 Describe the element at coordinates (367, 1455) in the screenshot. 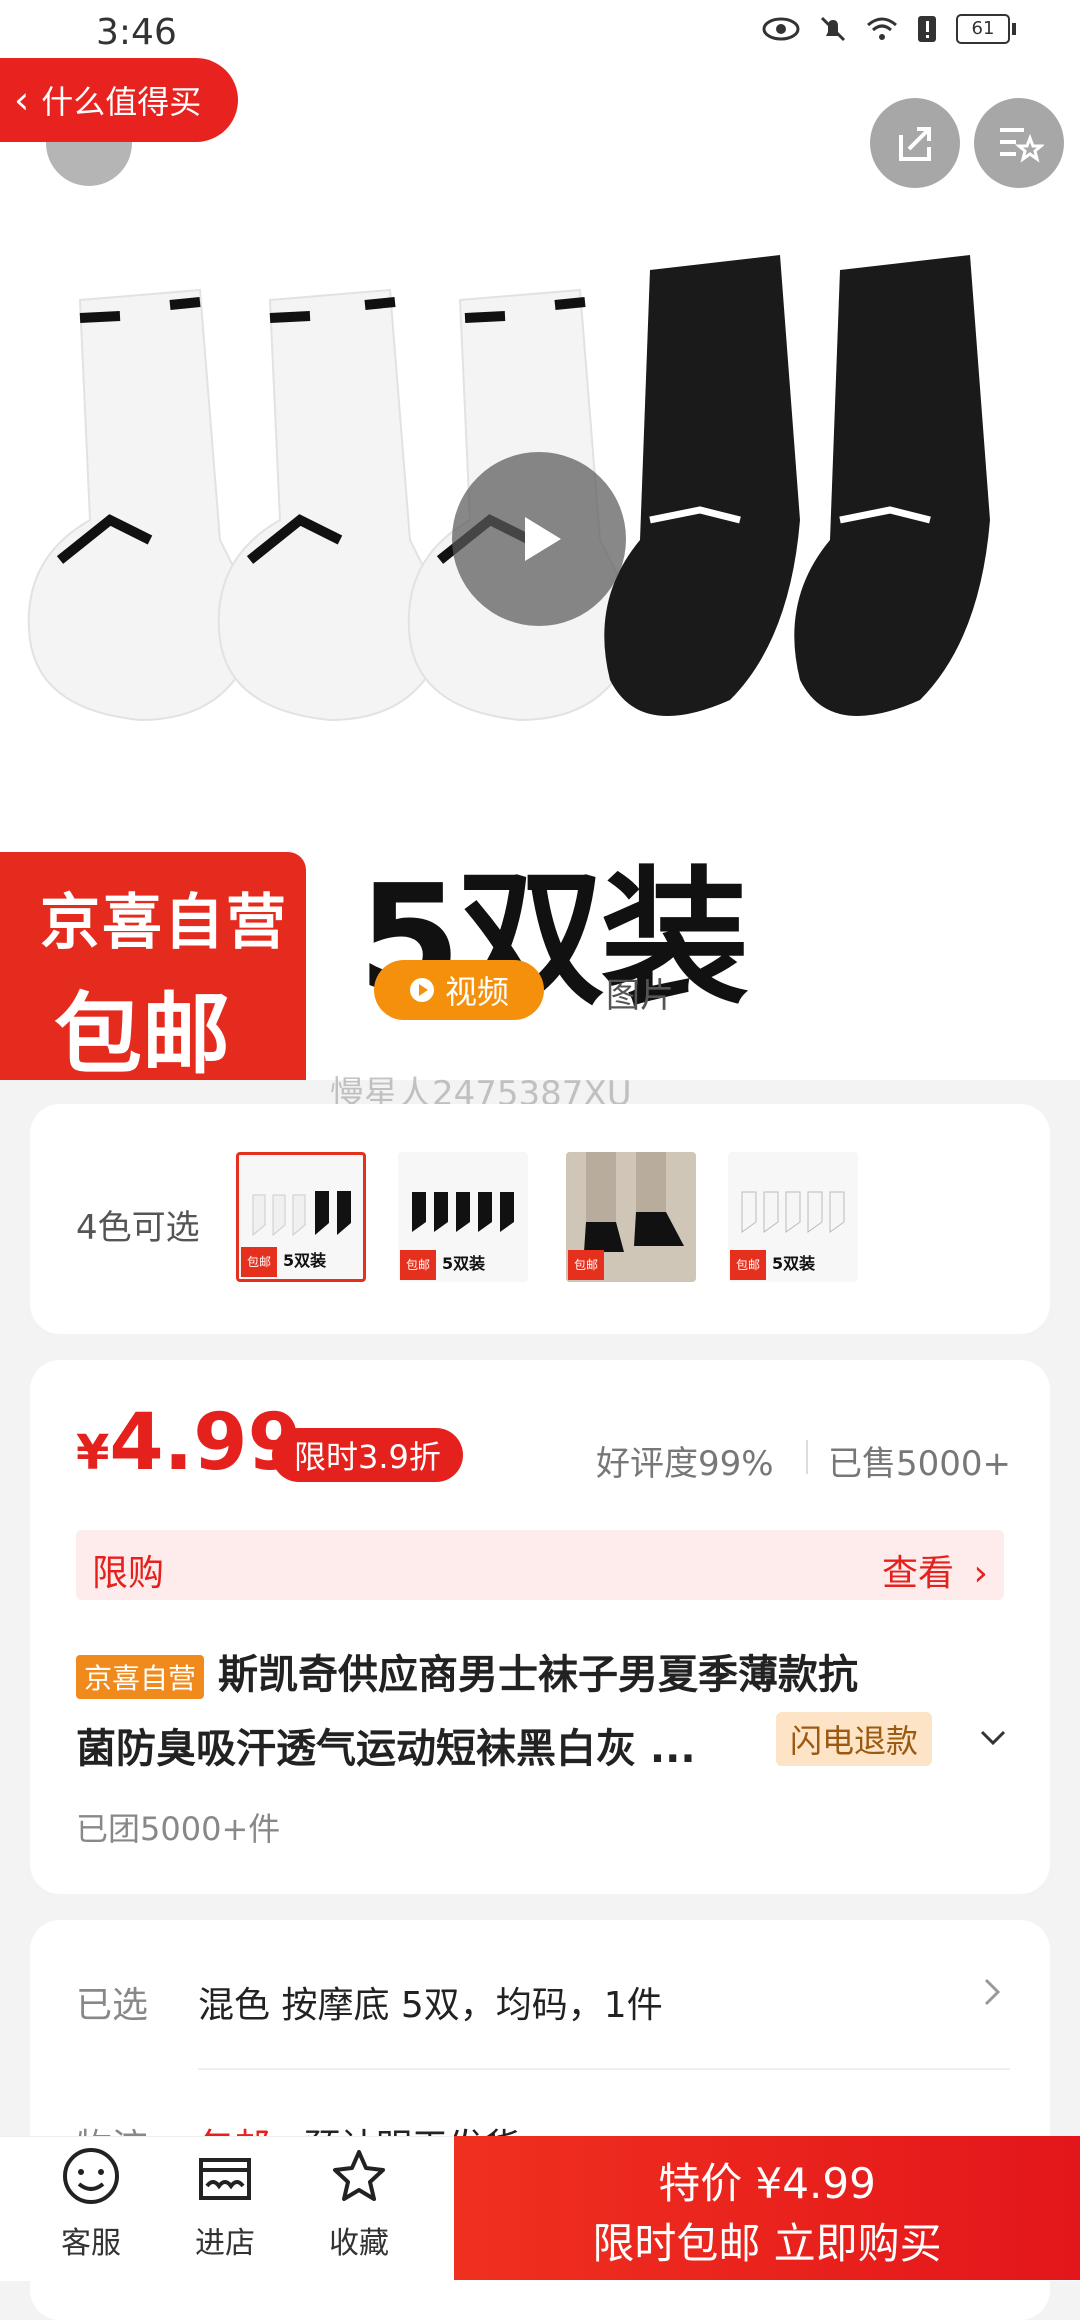

I see `discount-badge: 限时3.9折` at that location.